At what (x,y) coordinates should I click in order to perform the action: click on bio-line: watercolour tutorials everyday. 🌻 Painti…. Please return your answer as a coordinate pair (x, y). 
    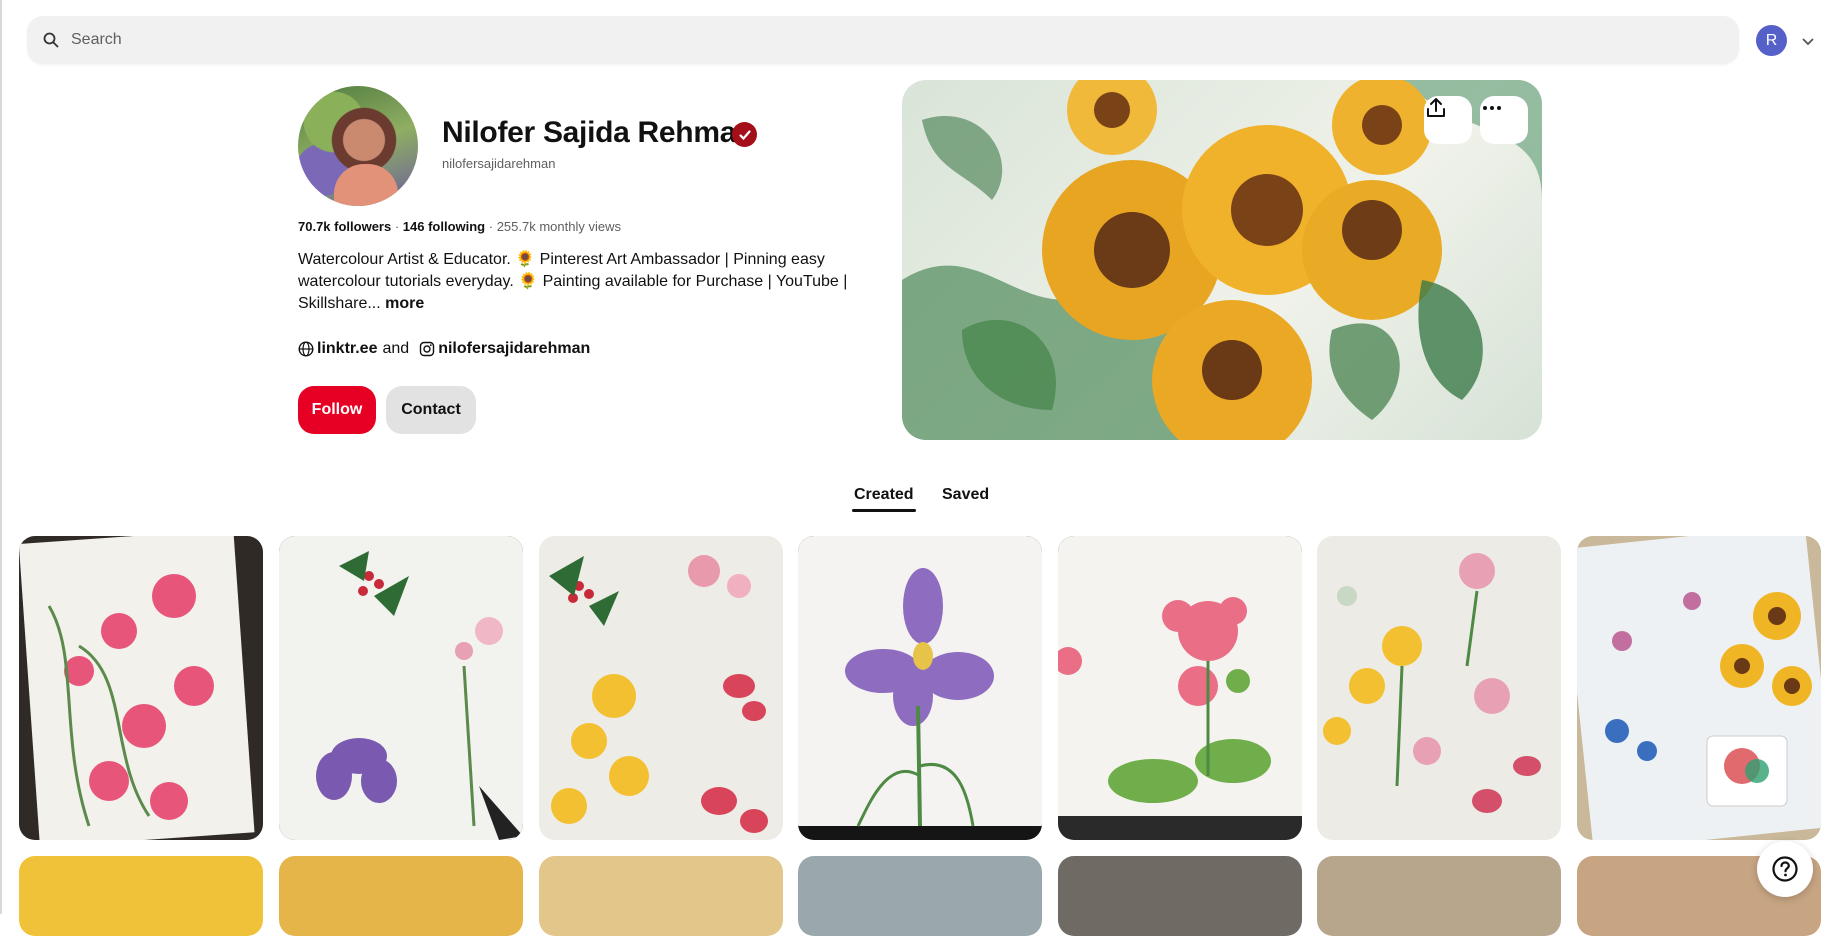
    Looking at the image, I should click on (573, 281).